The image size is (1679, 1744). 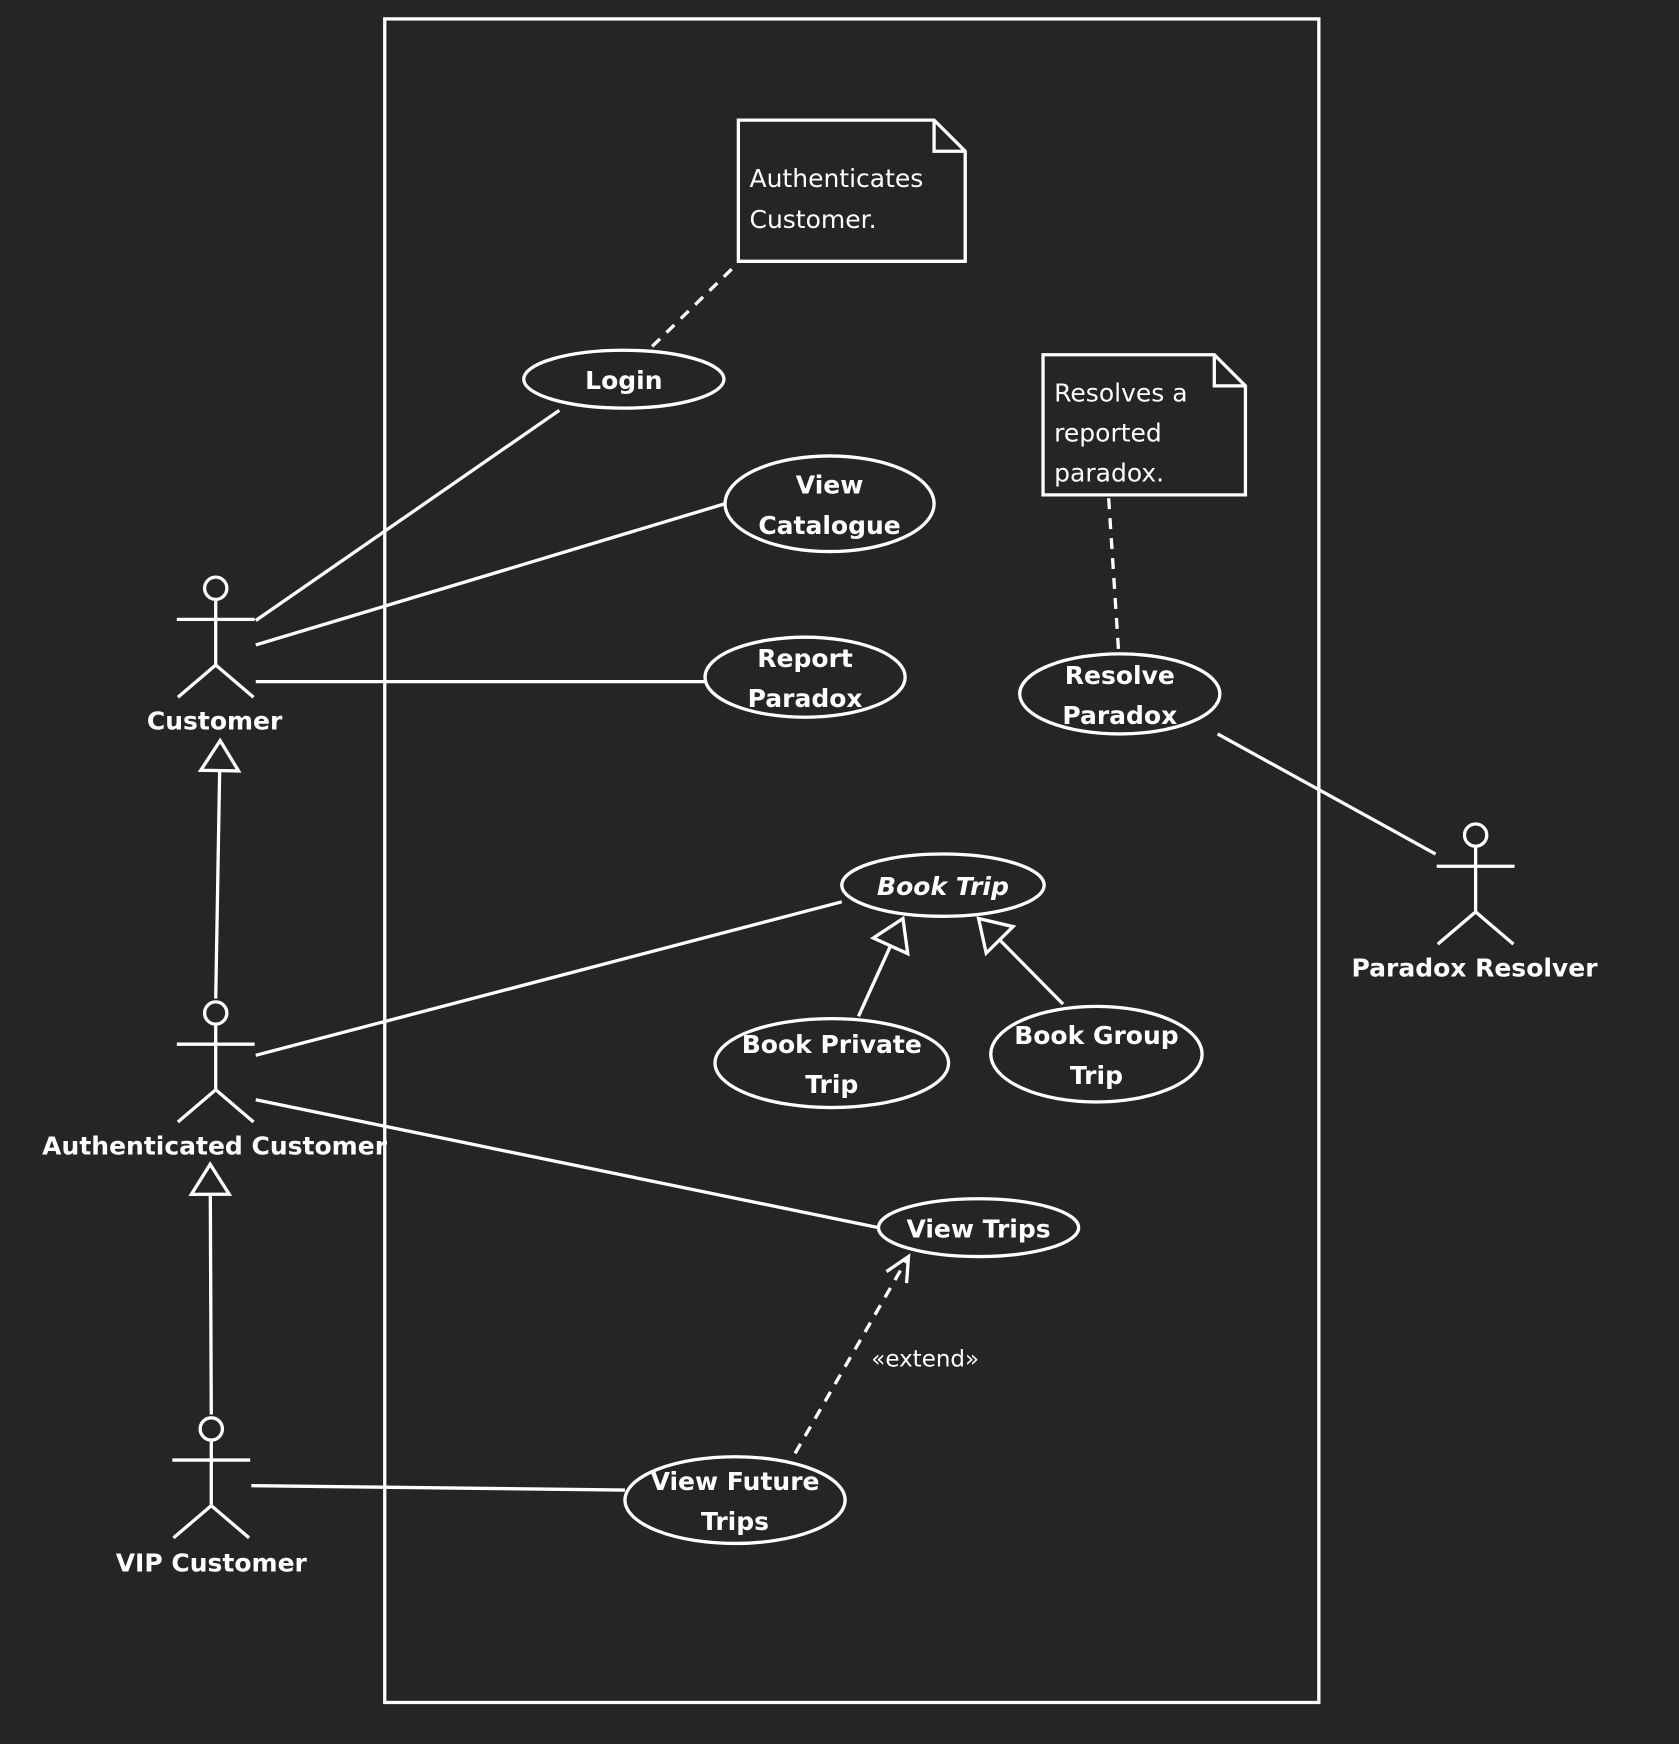 I want to click on note-text-line: paradox., so click(x=1109, y=472).